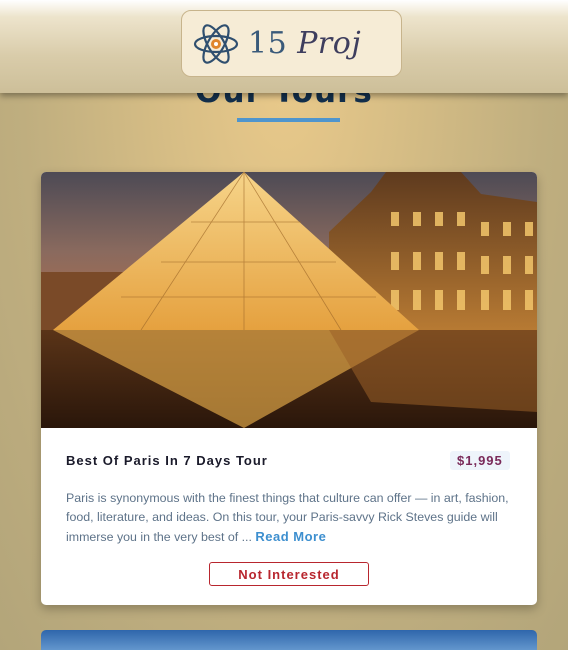  I want to click on site-logo: 15 Proj, so click(291, 43).